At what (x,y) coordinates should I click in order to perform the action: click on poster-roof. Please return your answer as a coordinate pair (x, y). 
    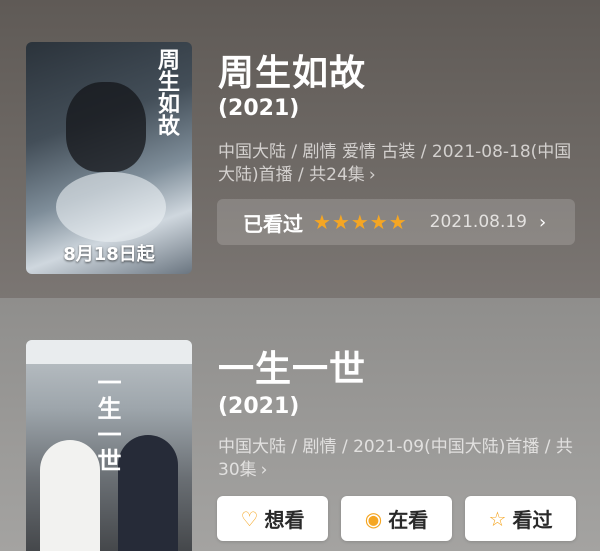
    Looking at the image, I should click on (109, 352).